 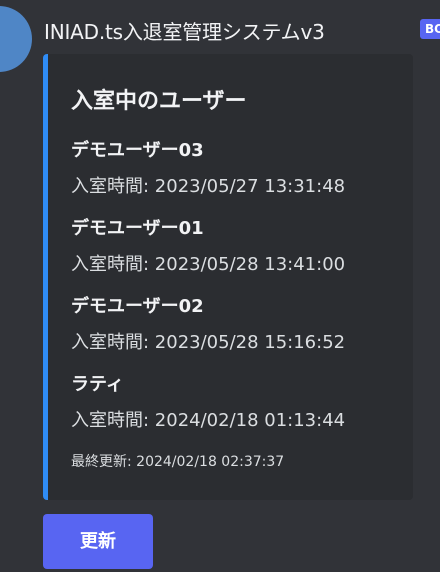 I want to click on user-name: デモユーザー03, so click(x=137, y=150).